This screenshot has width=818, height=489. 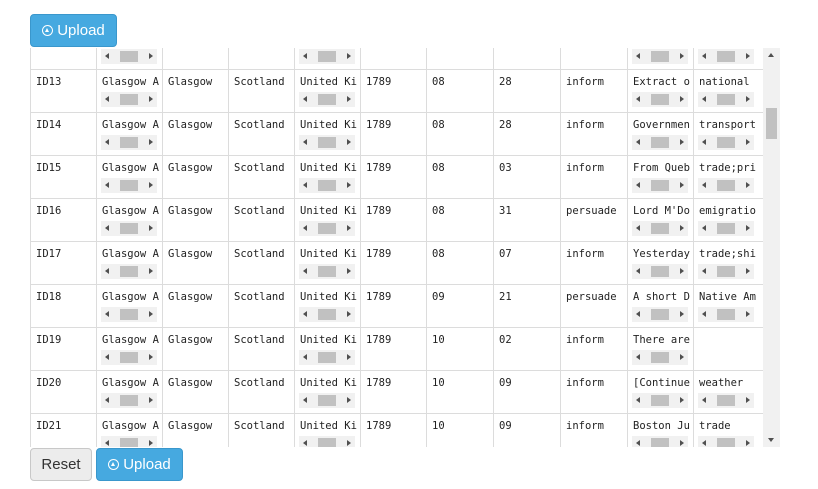 I want to click on scroll-up-arrow-icon, so click(x=771, y=55).